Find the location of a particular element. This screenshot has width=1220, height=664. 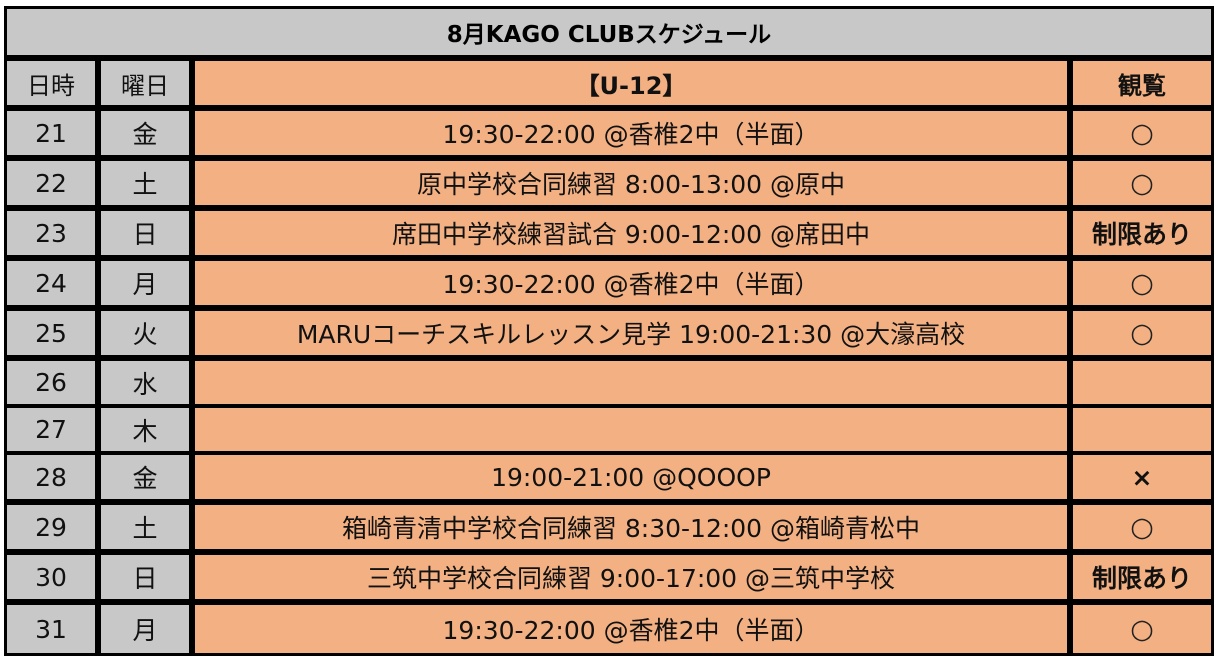

day-cell: 24 is located at coordinates (51, 283).